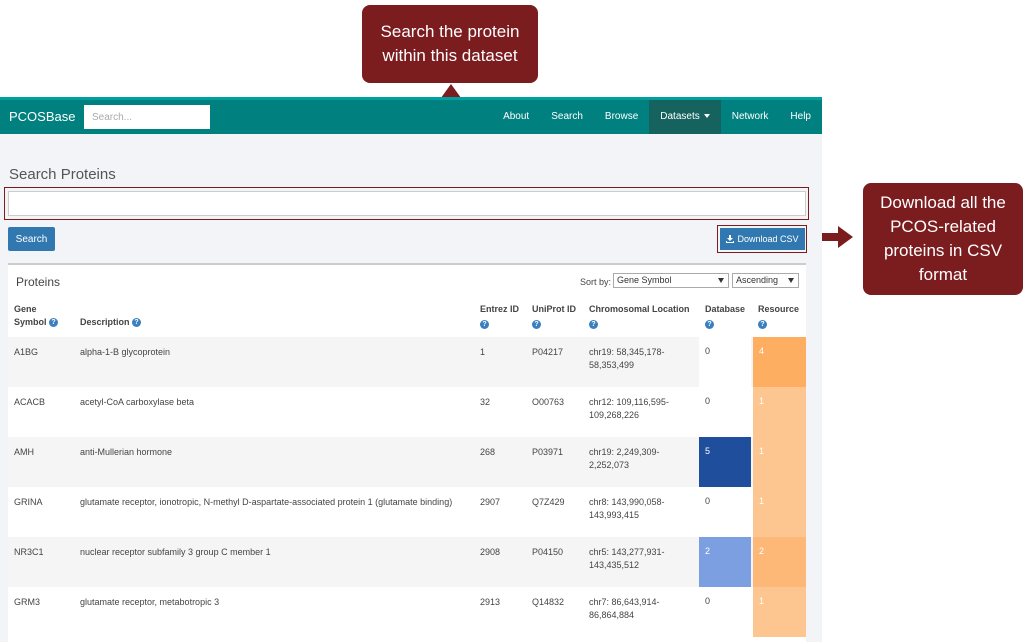 This screenshot has width=1024, height=642. What do you see at coordinates (547, 452) in the screenshot?
I see `cell-uniprot-id: P03971` at bounding box center [547, 452].